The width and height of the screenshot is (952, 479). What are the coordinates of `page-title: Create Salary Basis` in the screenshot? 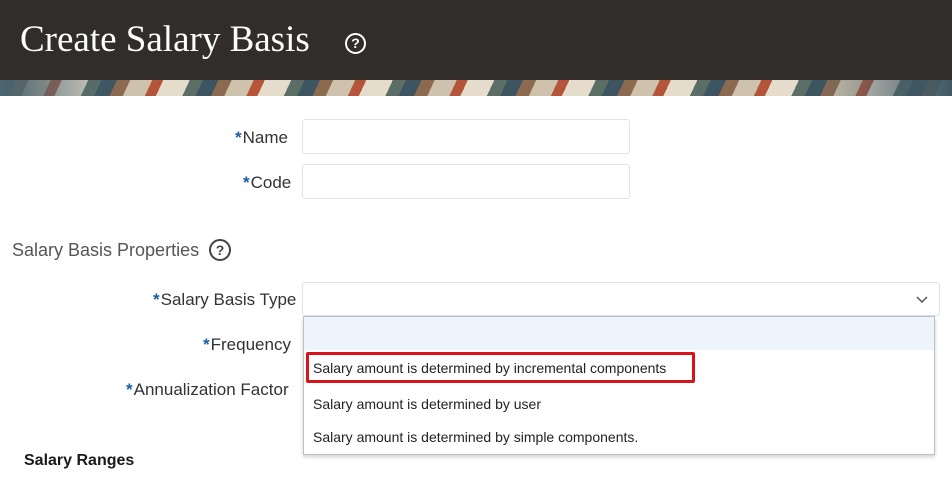 It's located at (165, 39).